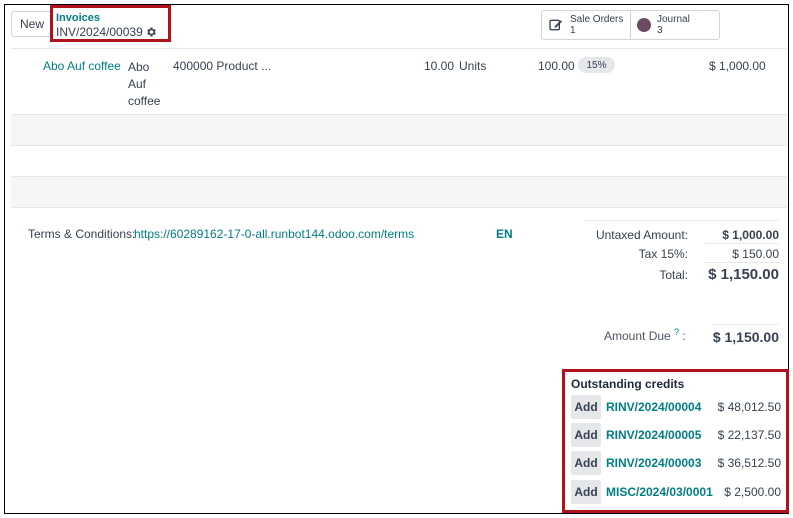  I want to click on line-price: 100.00, so click(556, 66).